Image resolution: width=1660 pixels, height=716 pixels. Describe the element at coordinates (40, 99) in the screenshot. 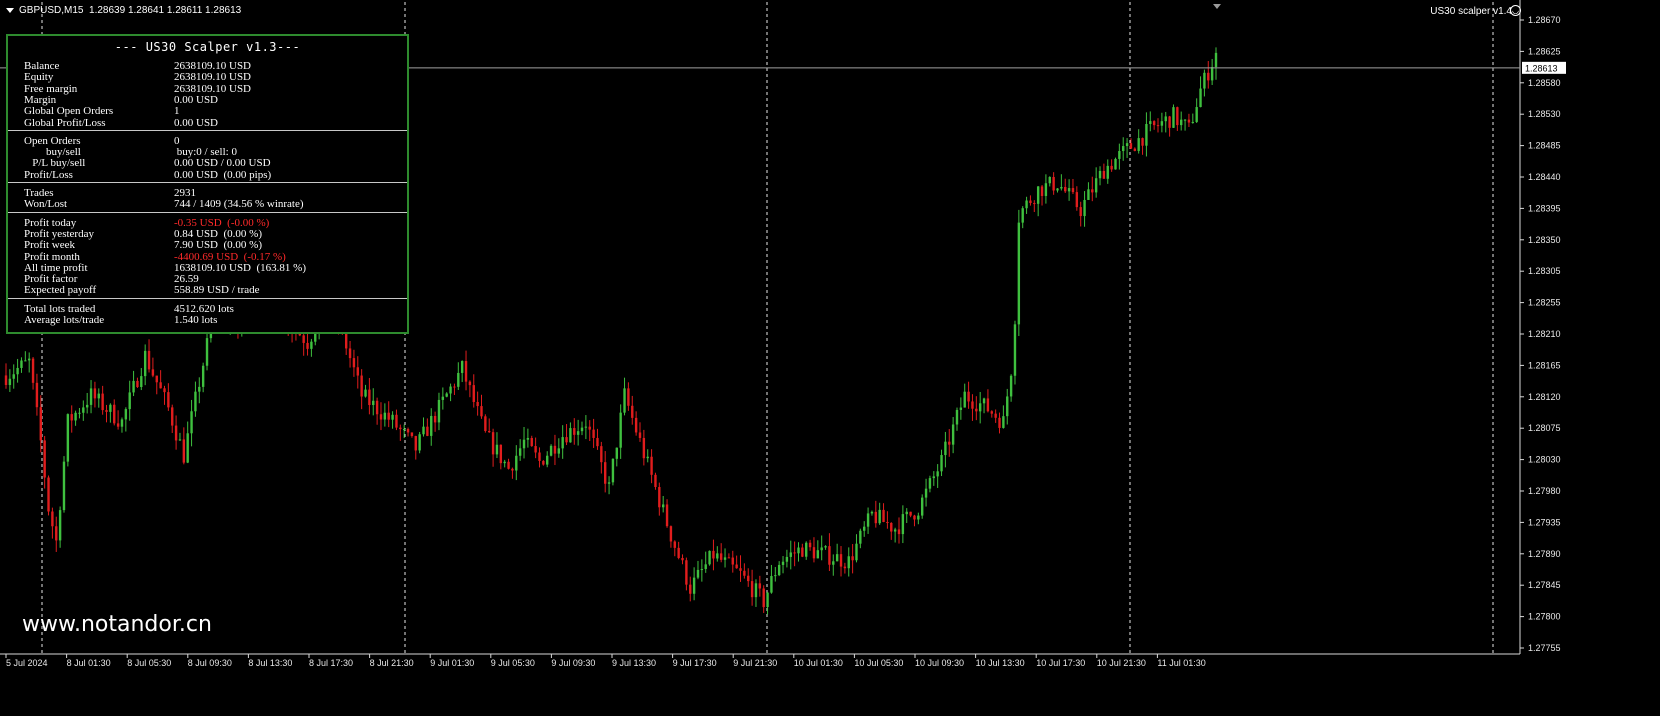

I see `panel-label: Margin` at that location.